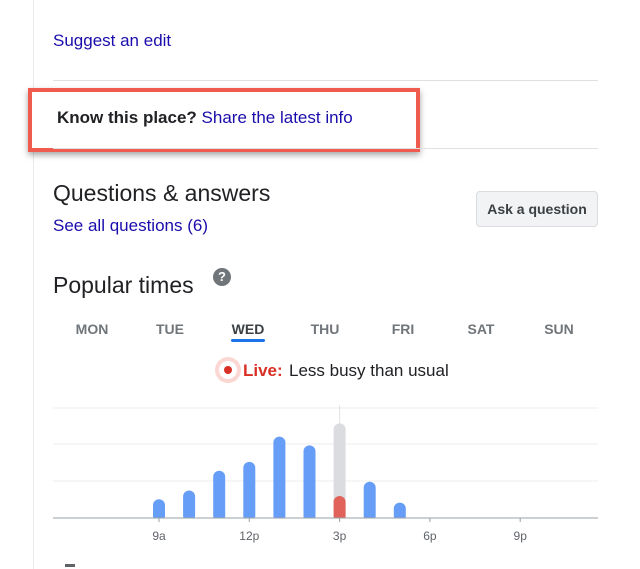  What do you see at coordinates (159, 536) in the screenshot?
I see `x-tick-label: 9a` at bounding box center [159, 536].